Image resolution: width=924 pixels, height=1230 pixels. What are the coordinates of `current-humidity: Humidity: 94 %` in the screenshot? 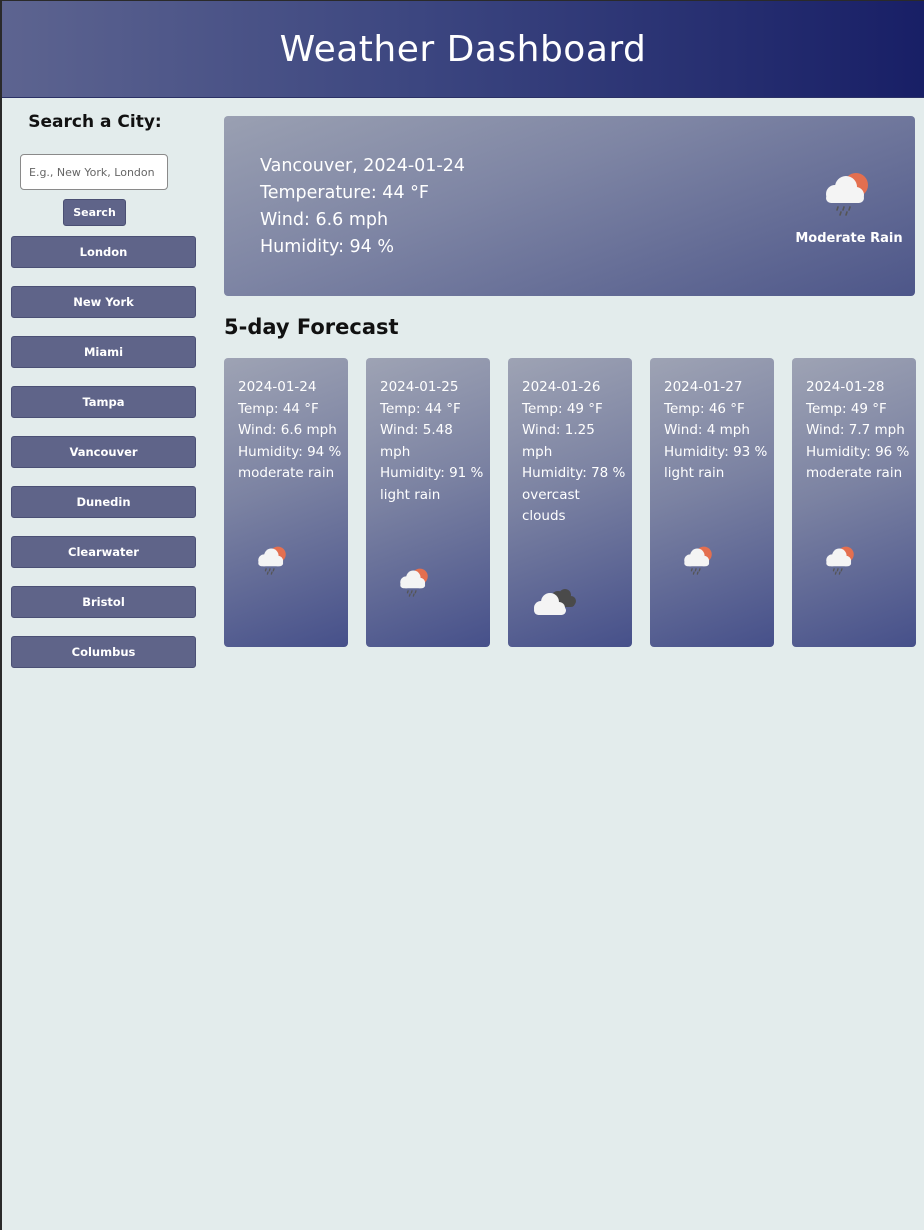 It's located at (327, 247).